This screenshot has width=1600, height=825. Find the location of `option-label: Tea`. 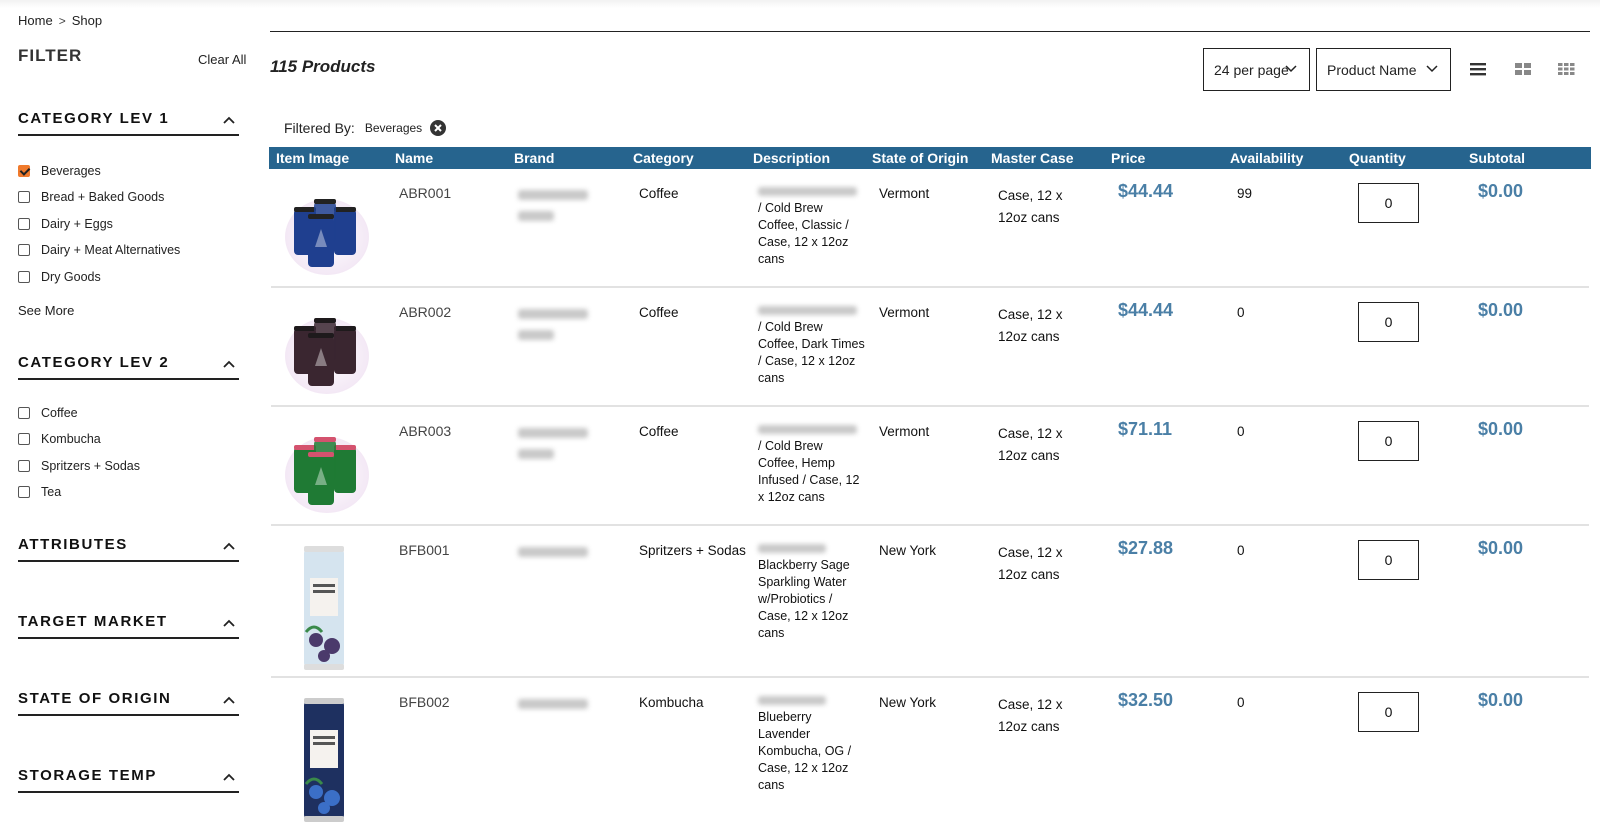

option-label: Tea is located at coordinates (51, 492).